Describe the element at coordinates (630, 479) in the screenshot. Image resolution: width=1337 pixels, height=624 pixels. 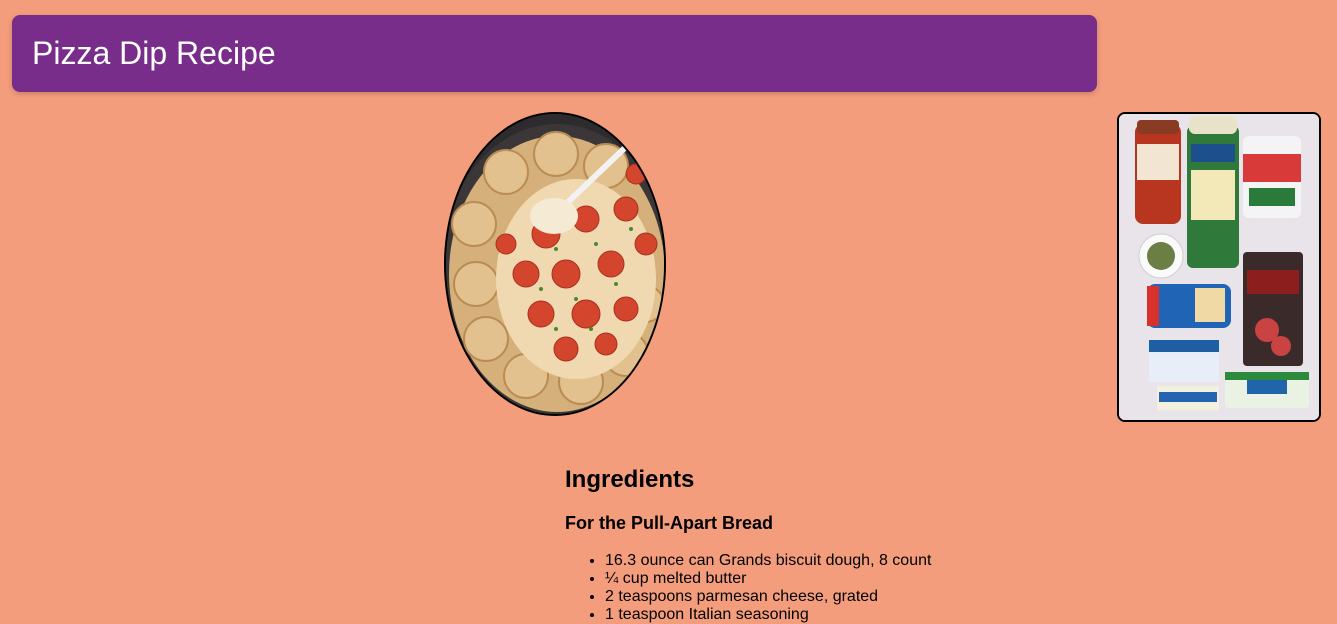
I see `ingredients-heading: Ingredients` at that location.